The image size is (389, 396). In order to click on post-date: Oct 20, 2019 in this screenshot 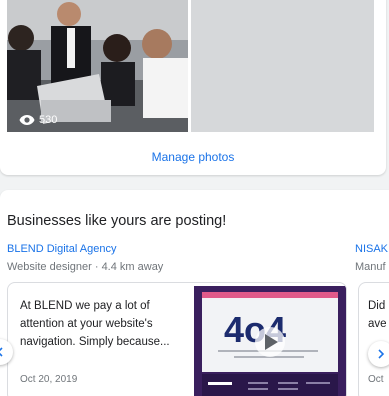, I will do `click(49, 379)`.